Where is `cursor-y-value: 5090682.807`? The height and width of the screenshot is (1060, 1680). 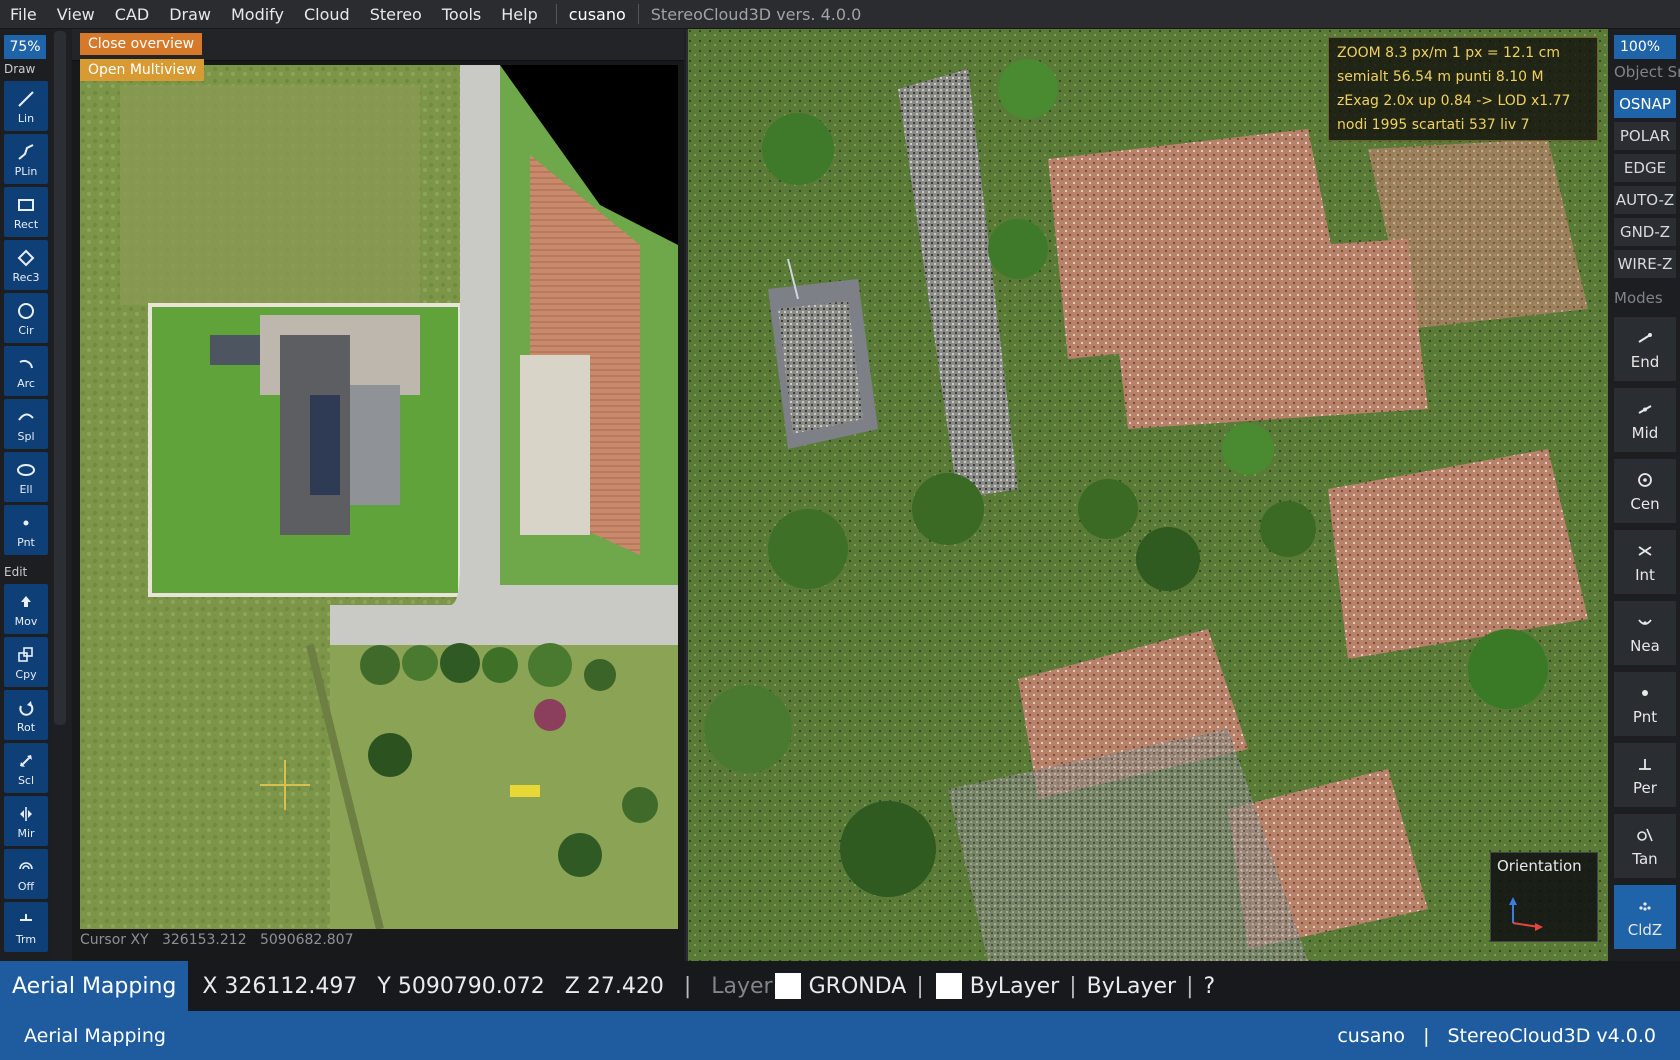
cursor-y-value: 5090682.807 is located at coordinates (306, 940).